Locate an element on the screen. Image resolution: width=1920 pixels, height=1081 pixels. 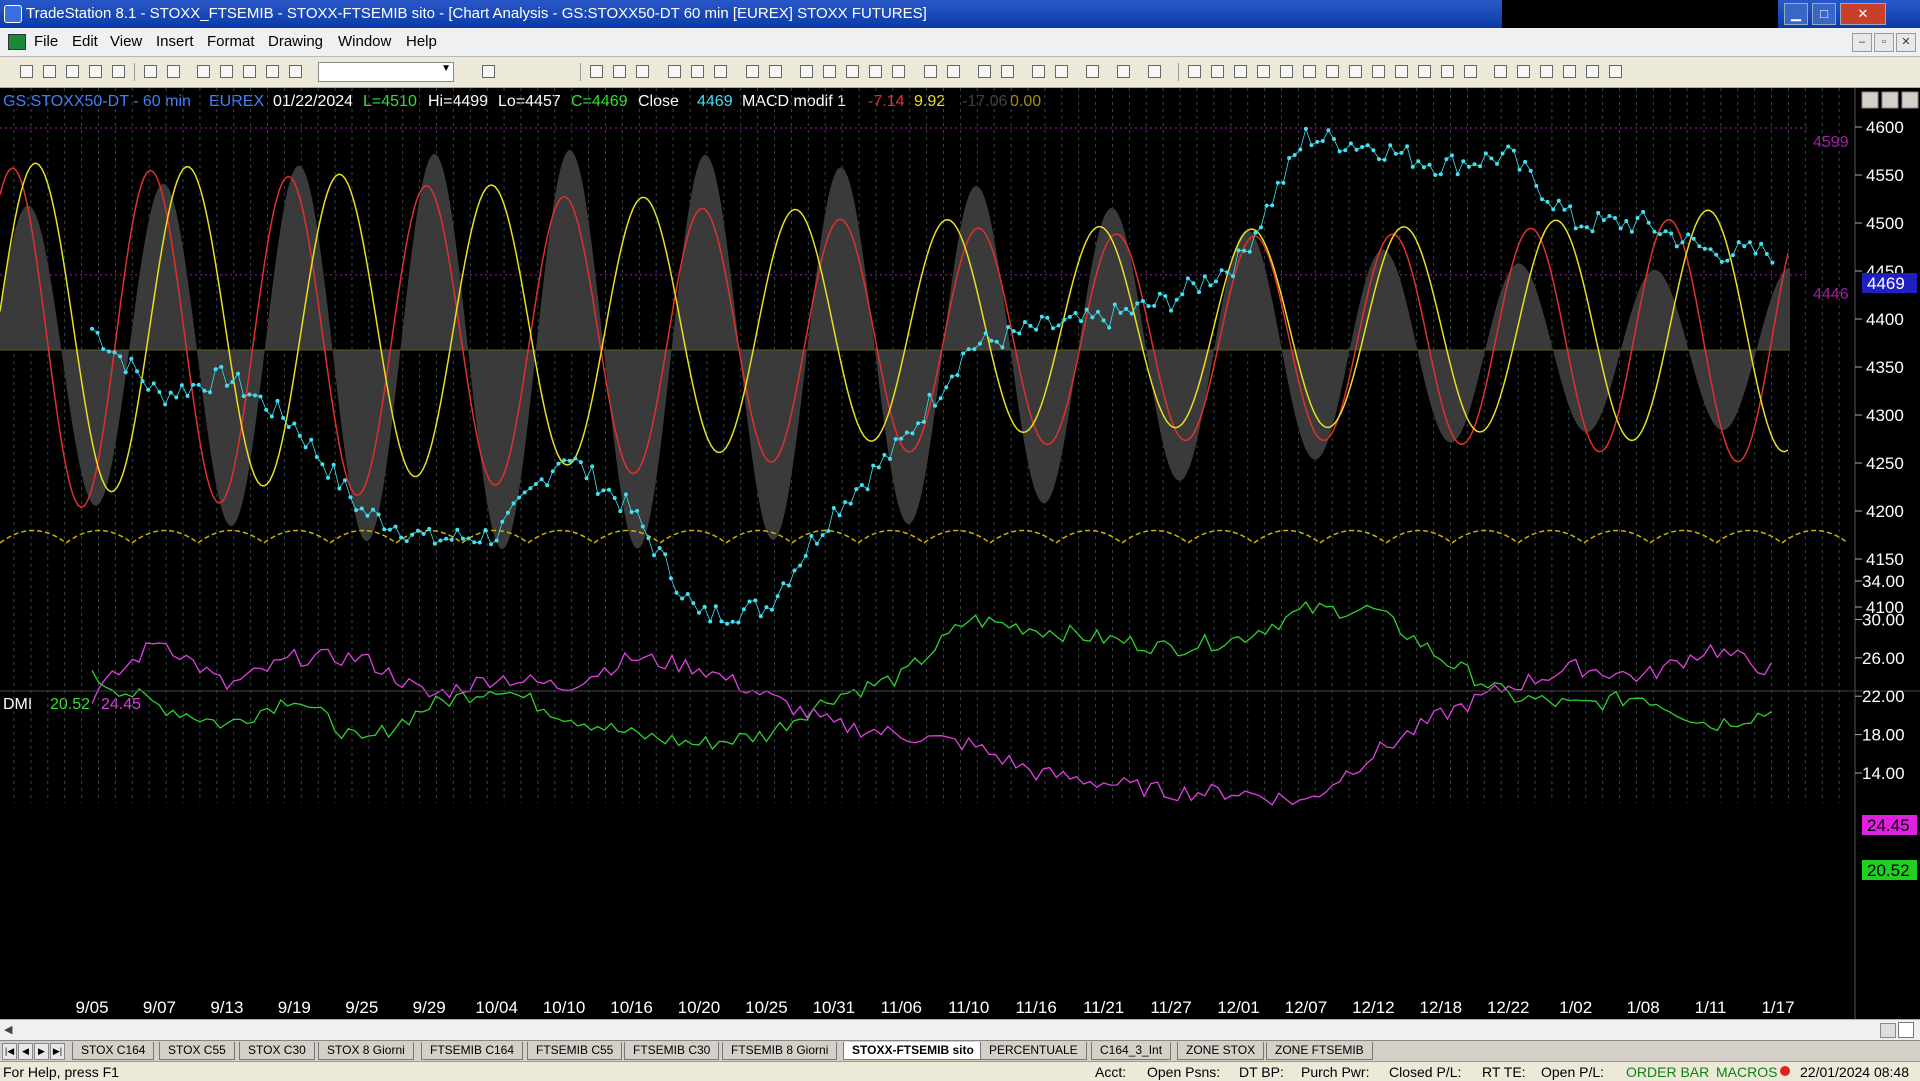
pane-restore-button is located at coordinates (1890, 100).